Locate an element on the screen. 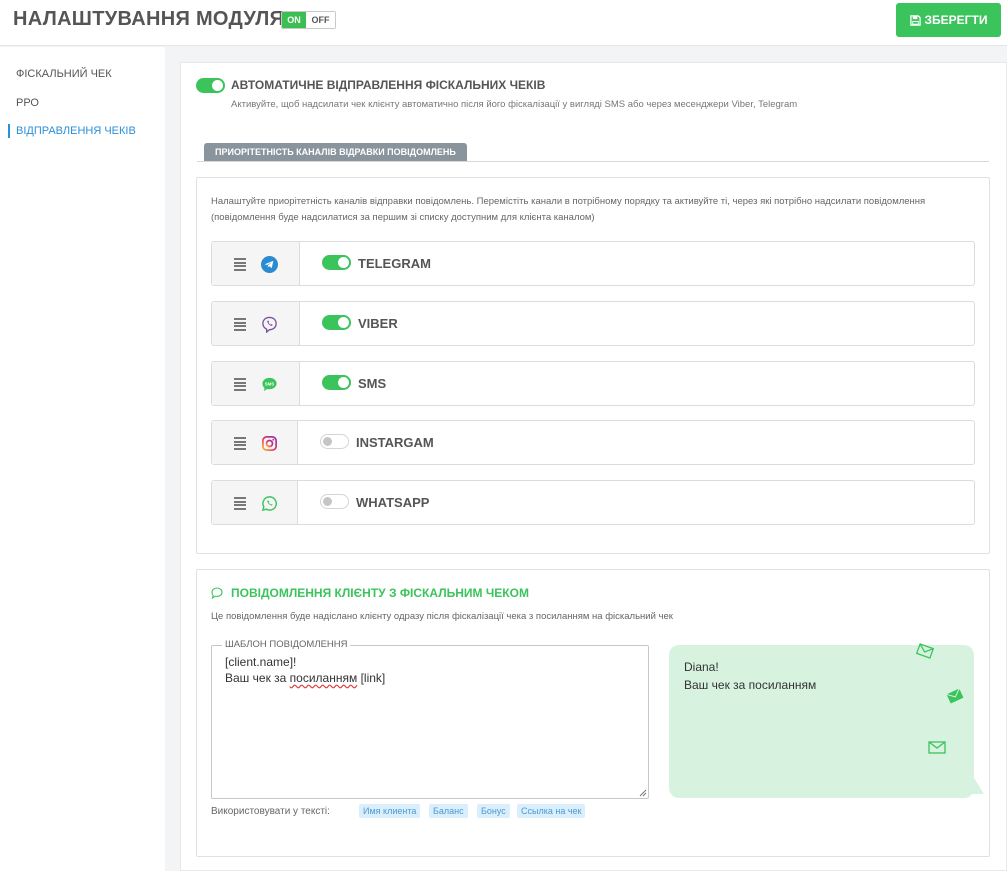 This screenshot has width=1007, height=871. message-preview-bubble: Diana! Ваш чек за посиланням is located at coordinates (829, 720).